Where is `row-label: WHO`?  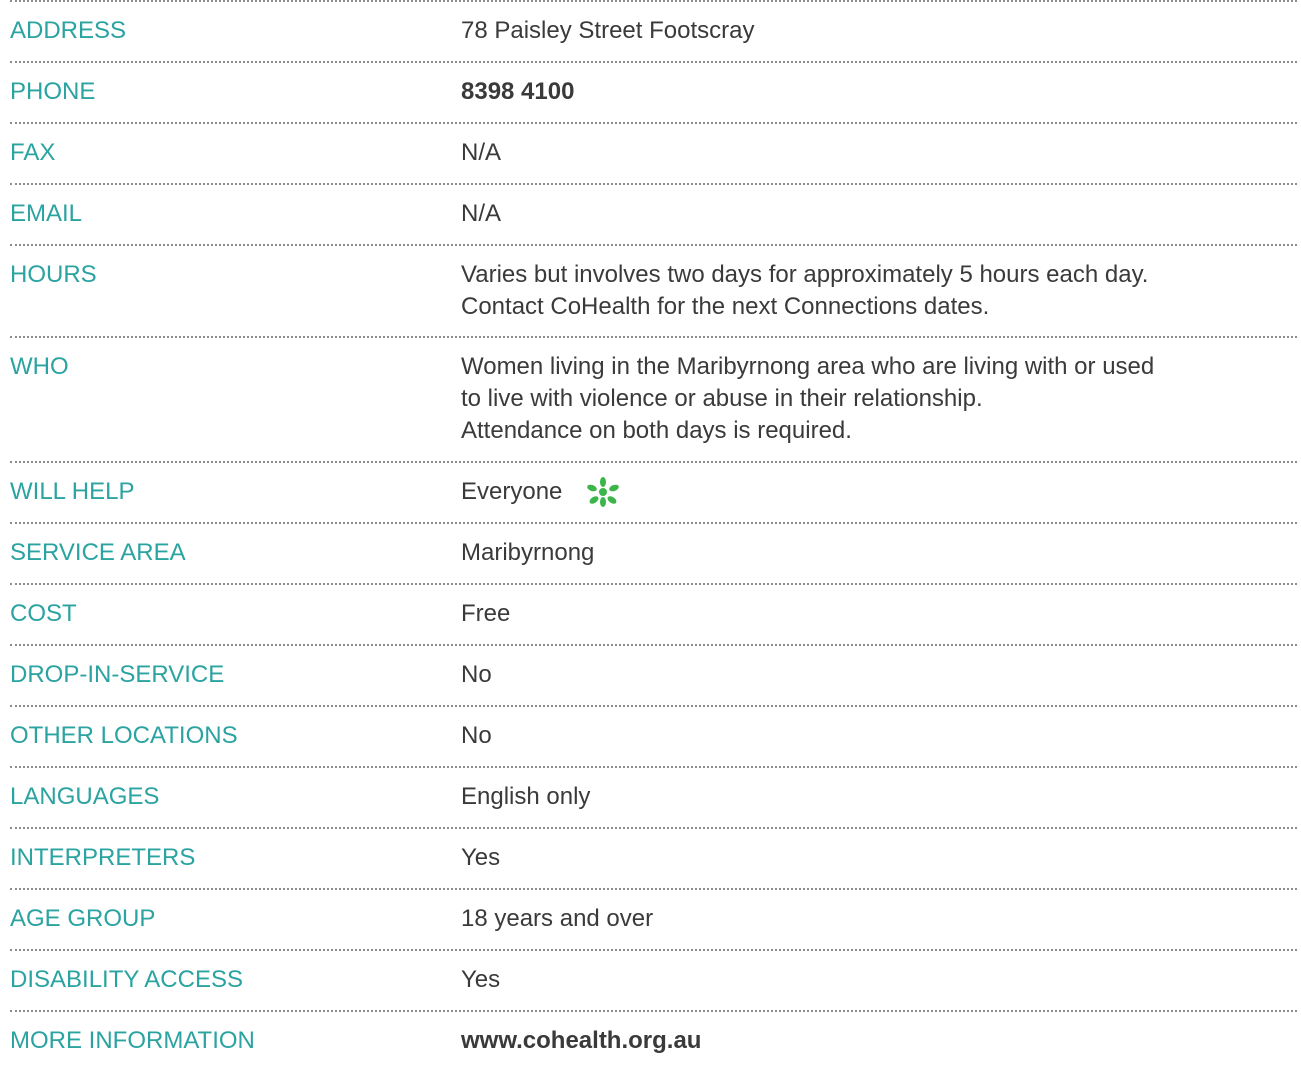 row-label: WHO is located at coordinates (39, 366).